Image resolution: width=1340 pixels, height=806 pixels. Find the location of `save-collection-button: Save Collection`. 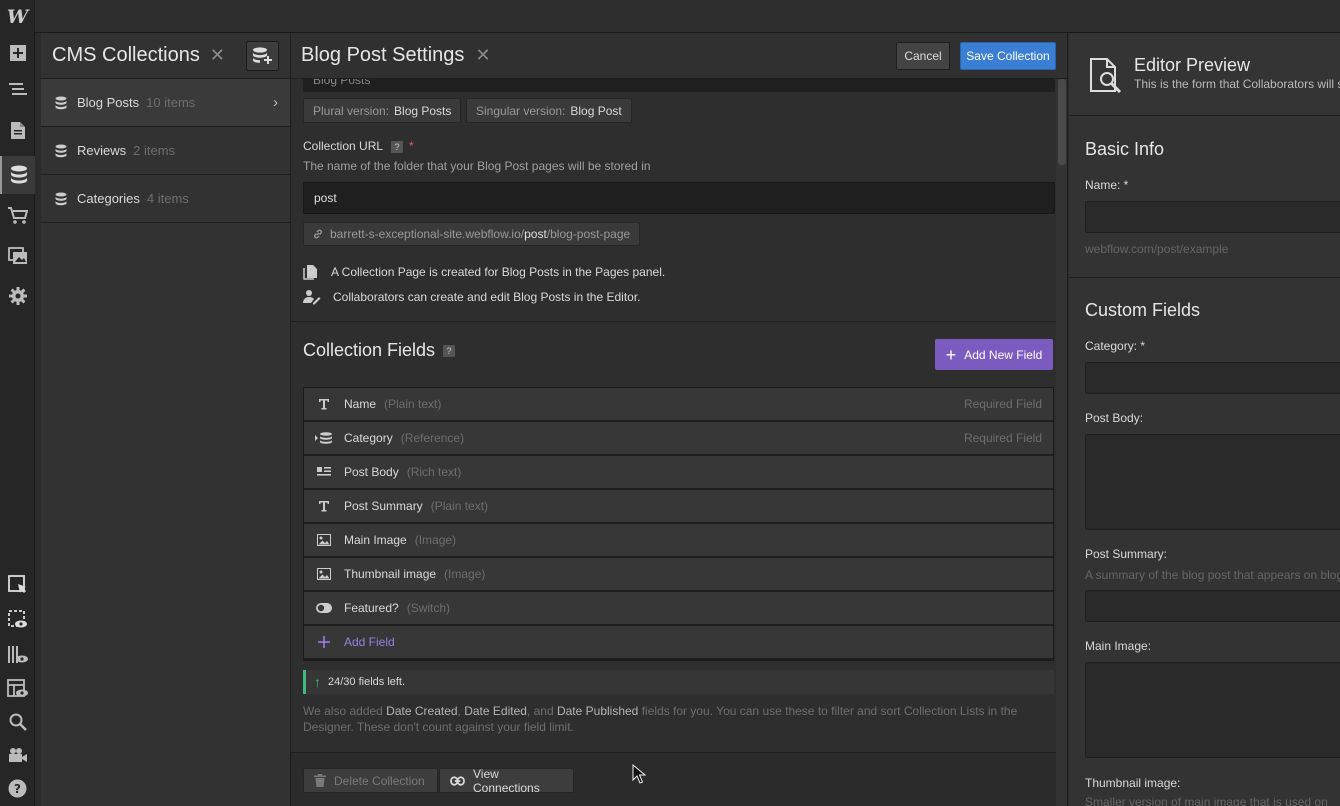

save-collection-button: Save Collection is located at coordinates (1008, 56).